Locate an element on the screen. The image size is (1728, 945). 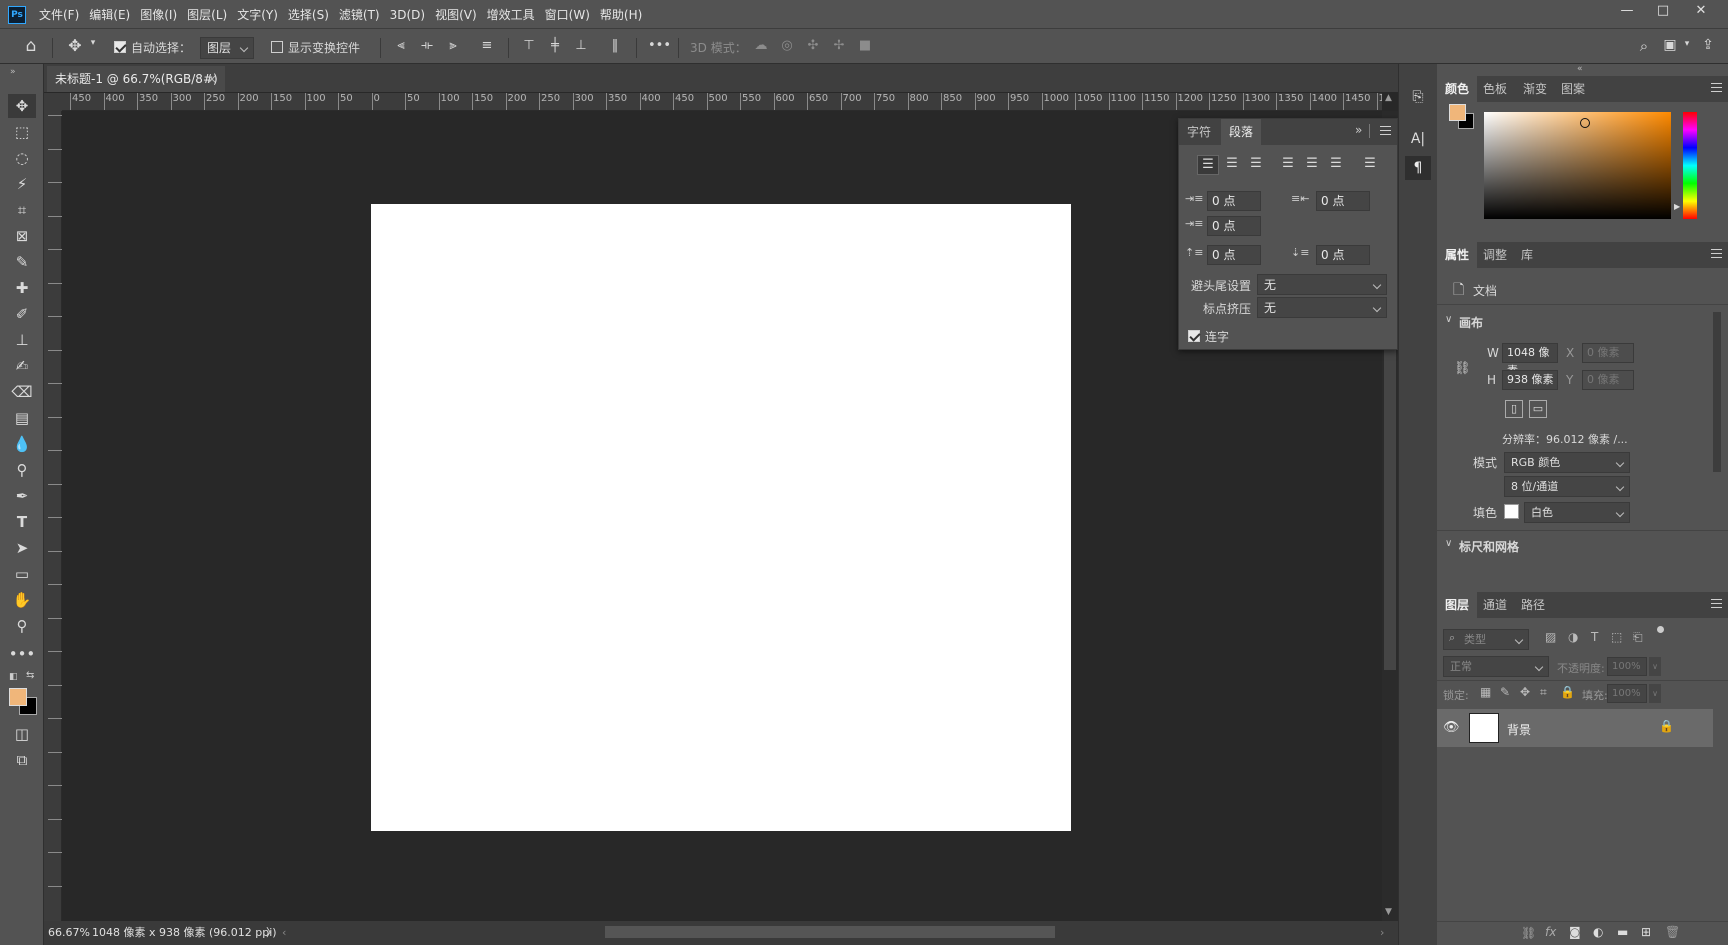
layer-row: 👁 背景 🔒 is located at coordinates (1575, 728).